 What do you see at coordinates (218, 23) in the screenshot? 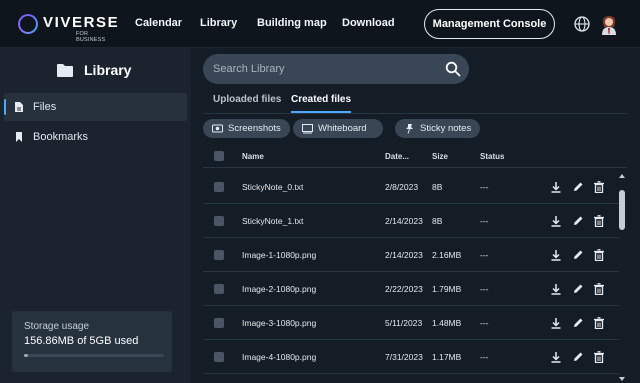
I see `nav-link-library: Library` at bounding box center [218, 23].